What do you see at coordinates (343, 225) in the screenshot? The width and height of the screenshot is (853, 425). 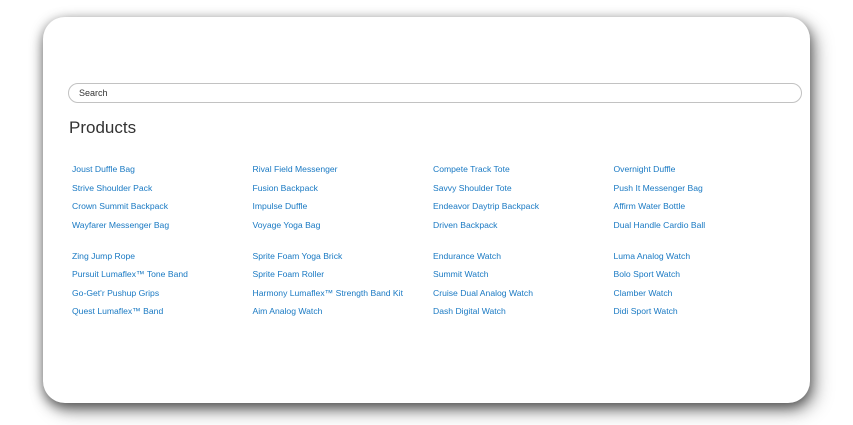 I see `product-link: Voyage Yoga Bag` at bounding box center [343, 225].